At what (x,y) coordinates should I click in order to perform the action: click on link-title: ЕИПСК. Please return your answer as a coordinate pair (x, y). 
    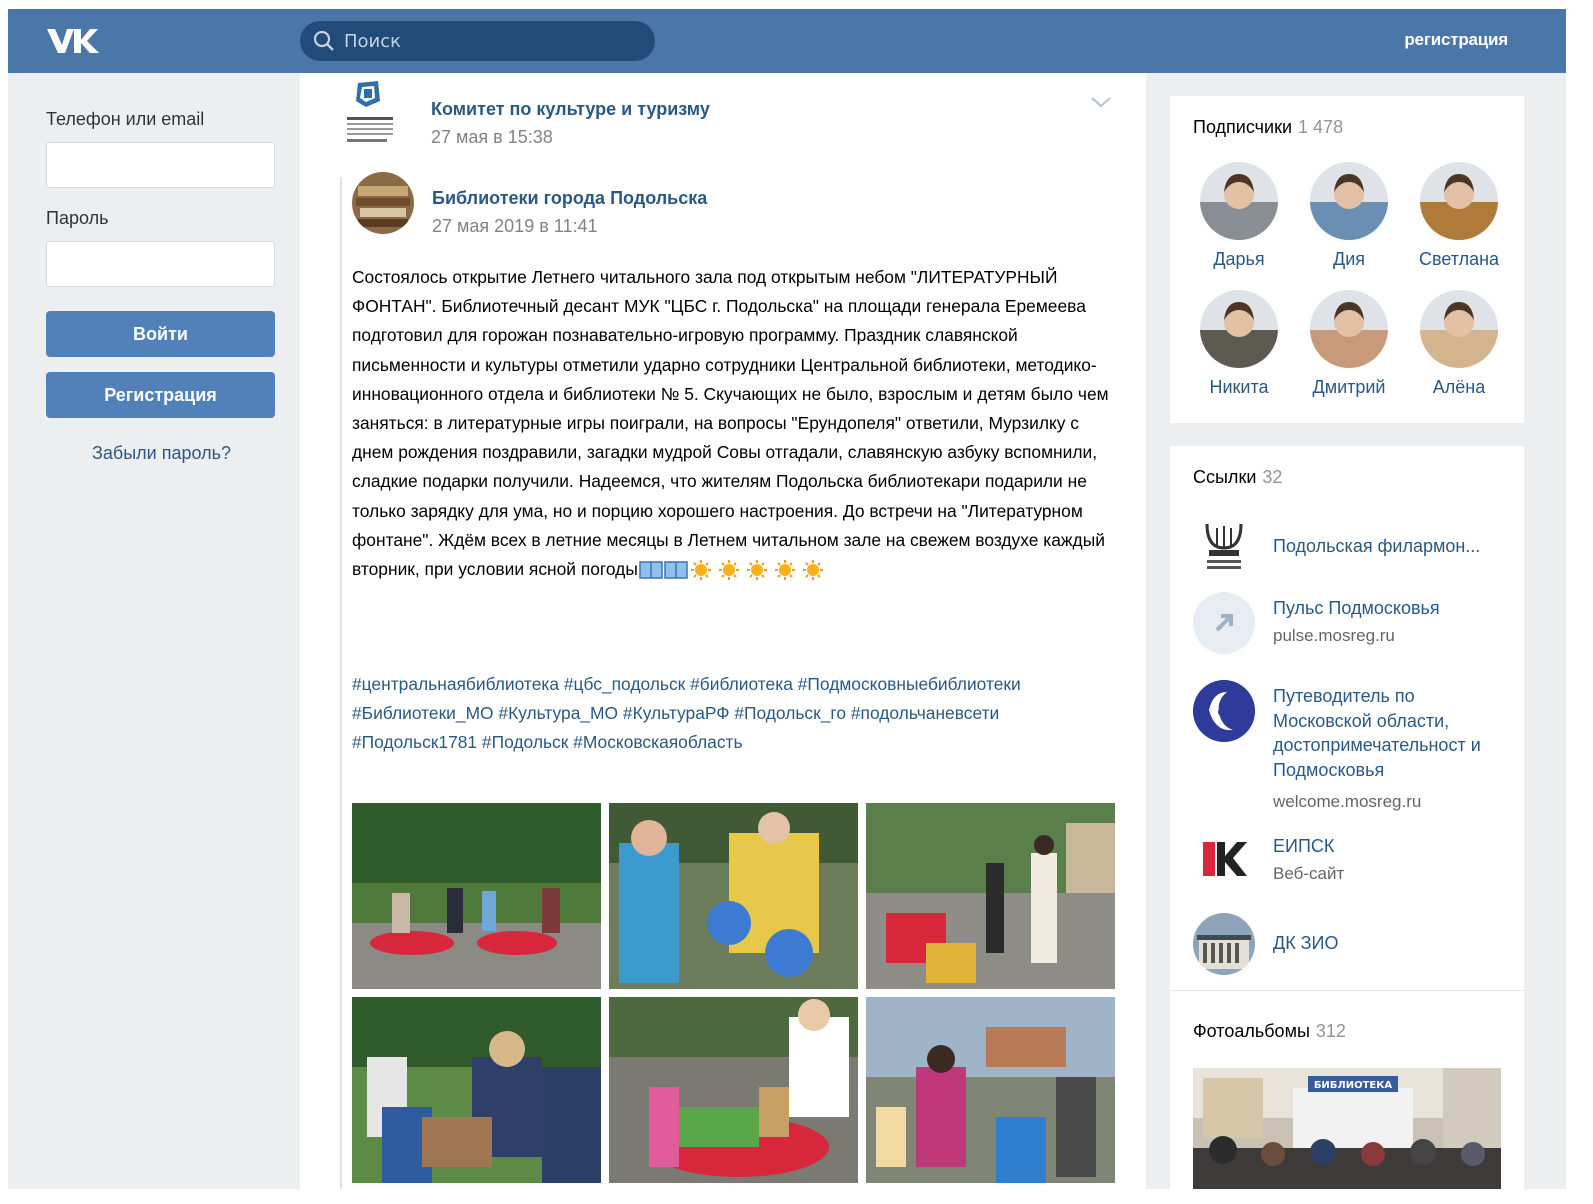
    Looking at the image, I should click on (1393, 846).